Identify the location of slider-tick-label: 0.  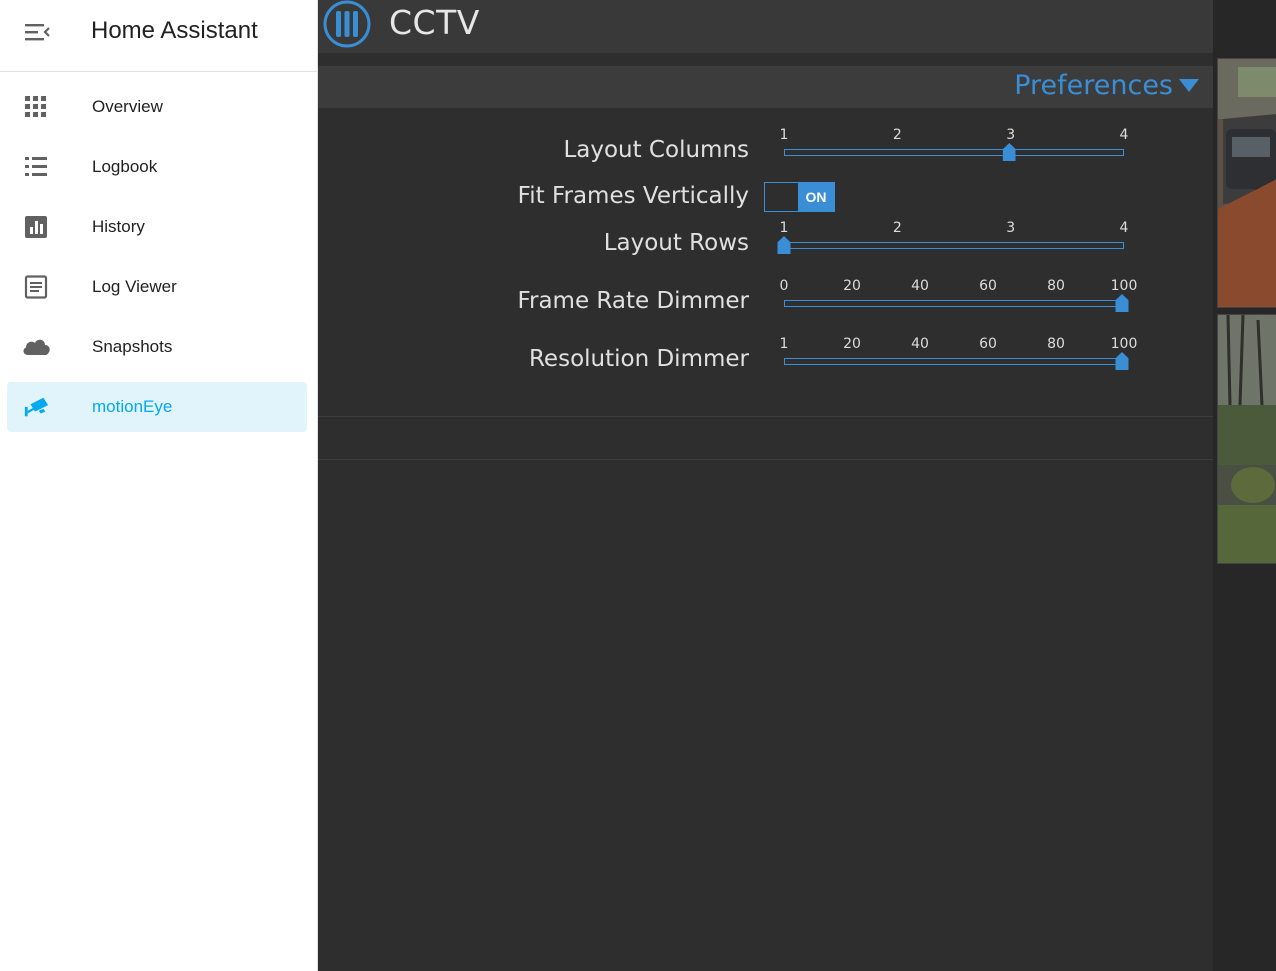
(784, 286).